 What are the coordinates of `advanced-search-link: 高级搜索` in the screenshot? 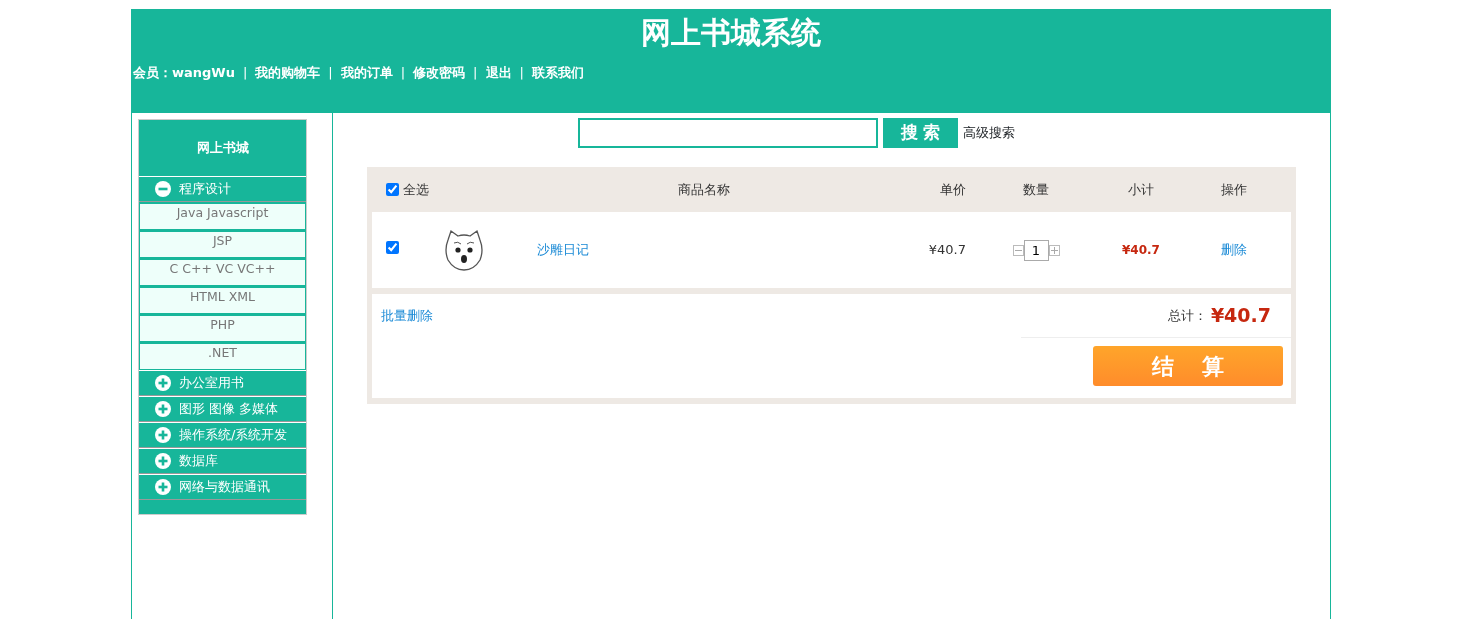 It's located at (989, 133).